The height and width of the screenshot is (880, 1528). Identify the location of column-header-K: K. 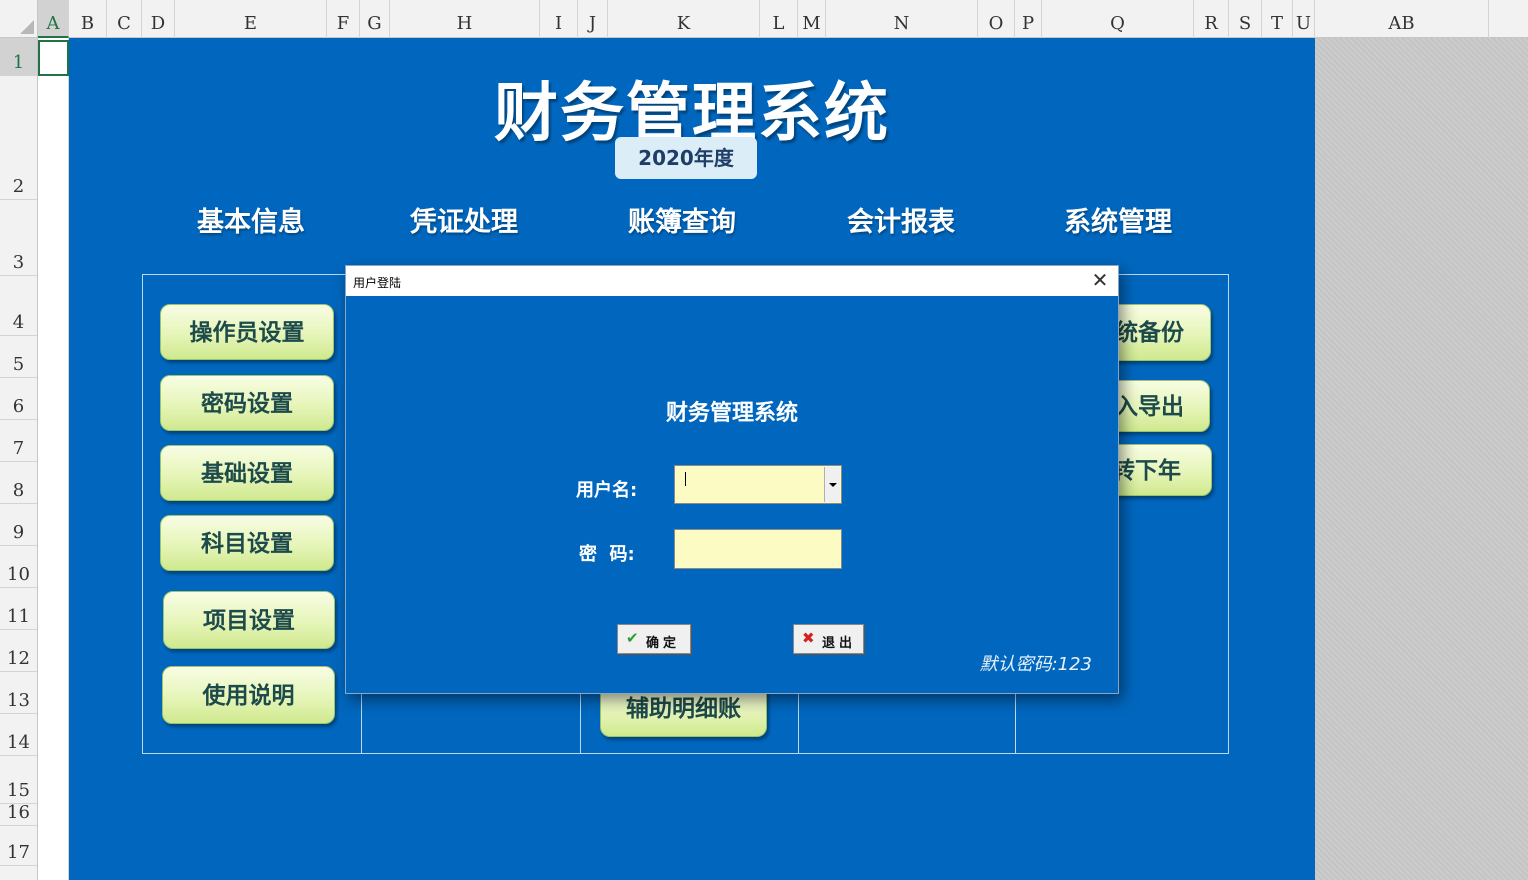
(684, 19).